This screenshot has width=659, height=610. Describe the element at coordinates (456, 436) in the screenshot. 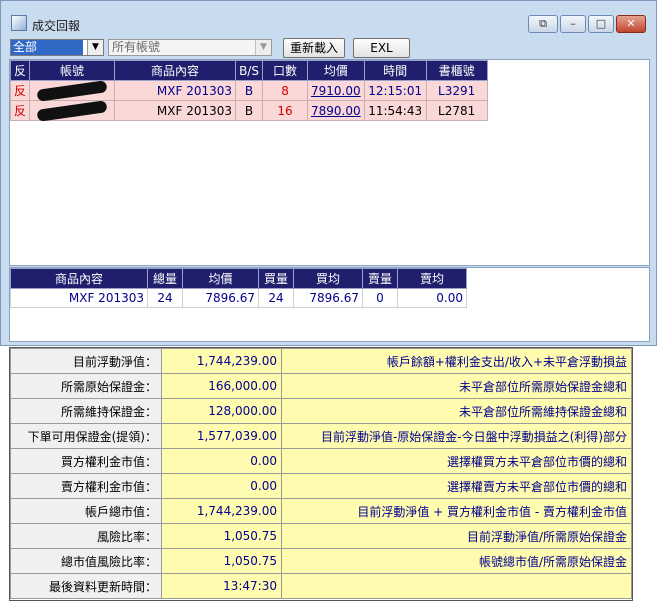

I see `margin-description: 目前浮動淨值-原始保證金-今日盤中浮動損益之(利得)部分` at that location.